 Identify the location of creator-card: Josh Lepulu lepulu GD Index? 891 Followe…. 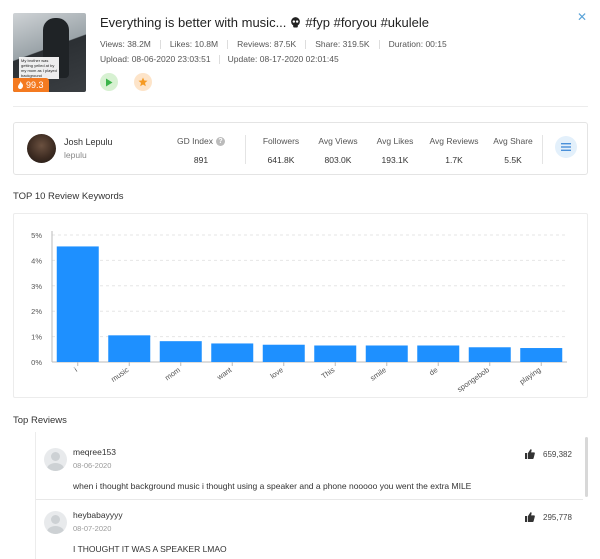
(300, 148).